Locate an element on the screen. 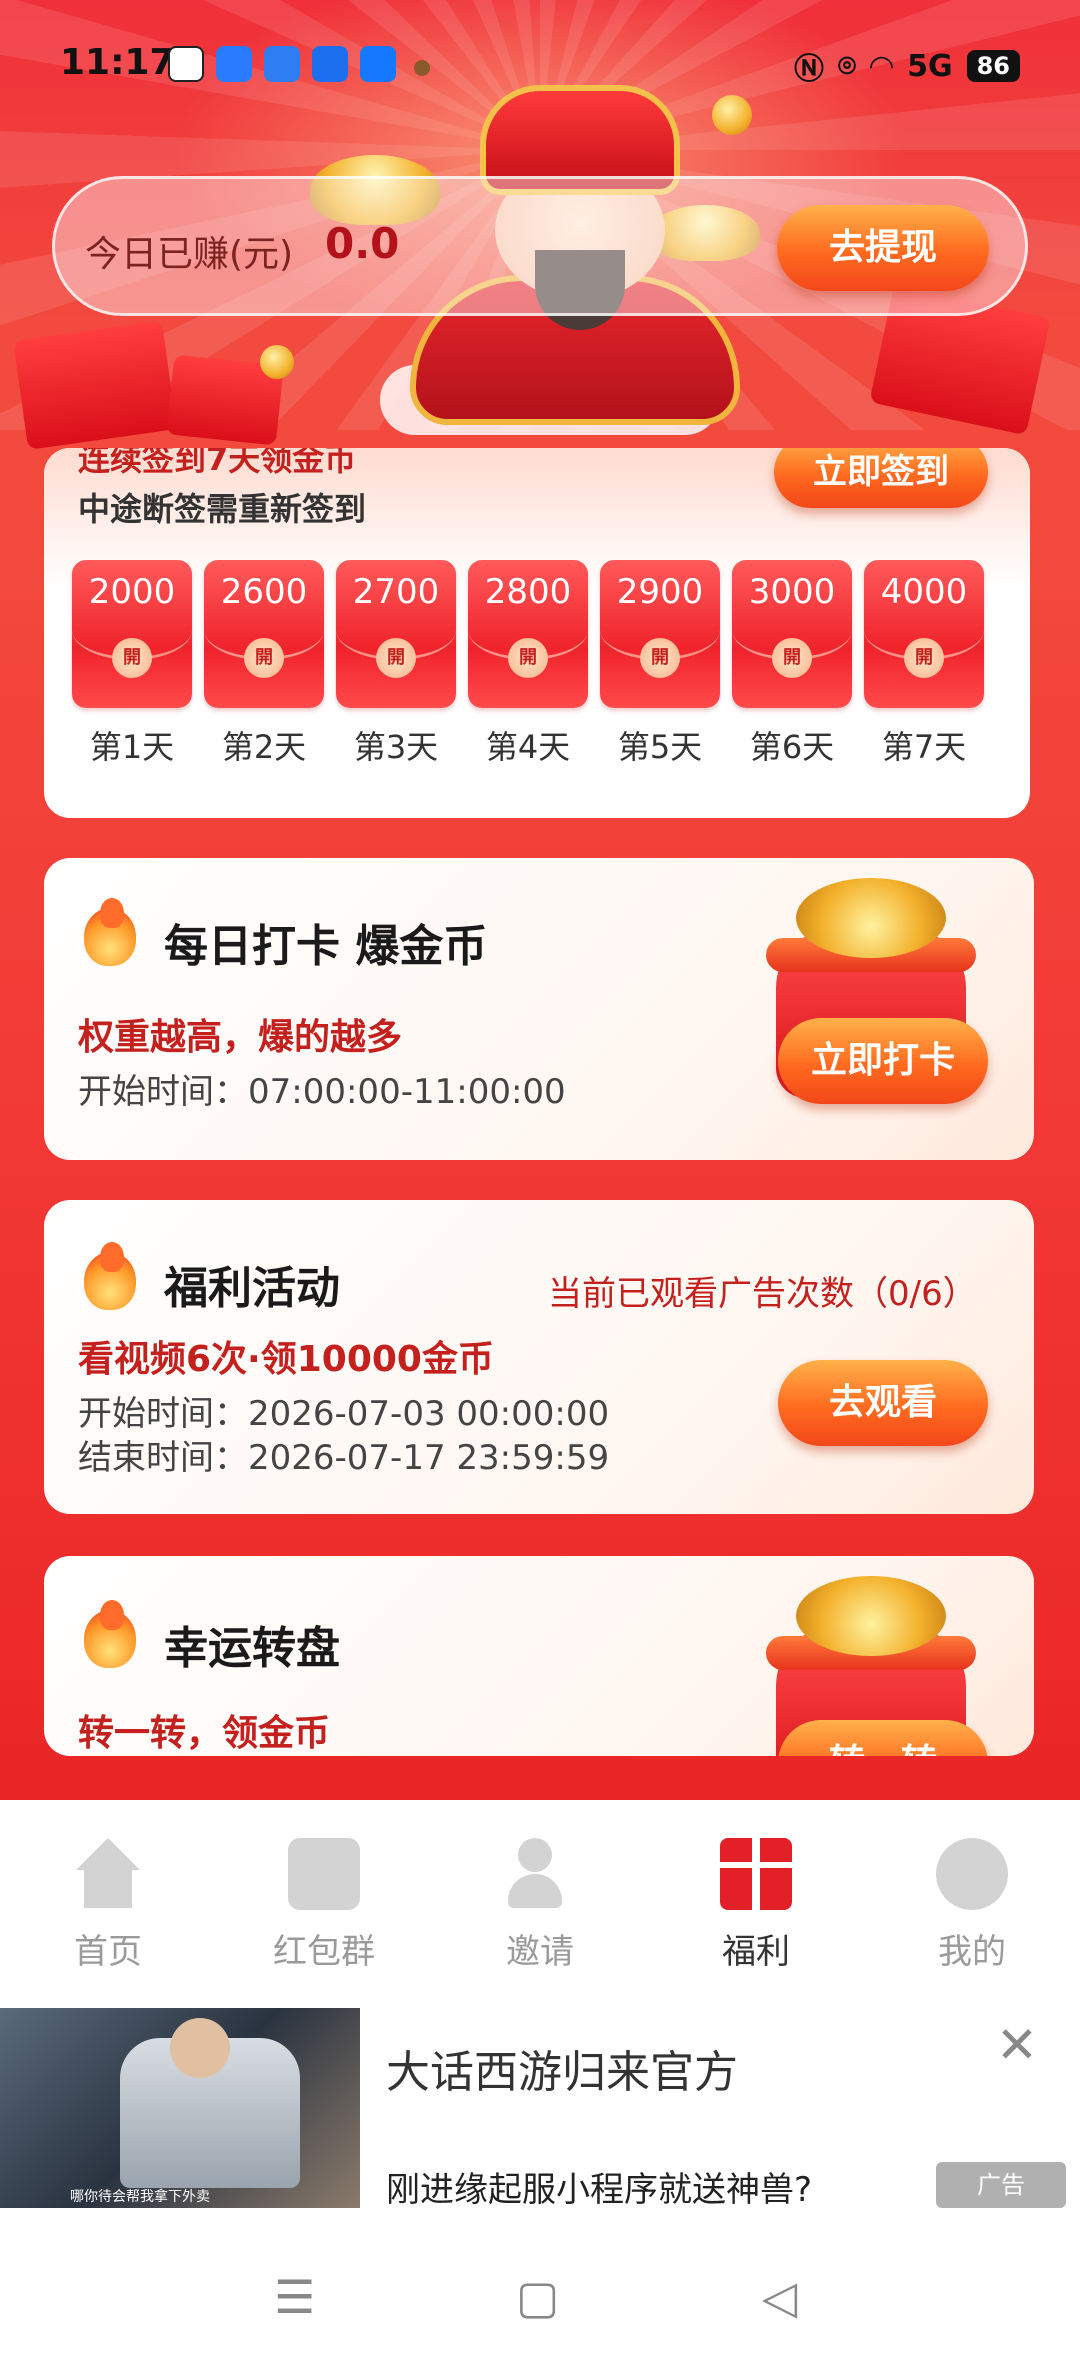 The image size is (1080, 2362). home-icon is located at coordinates (108, 1874).